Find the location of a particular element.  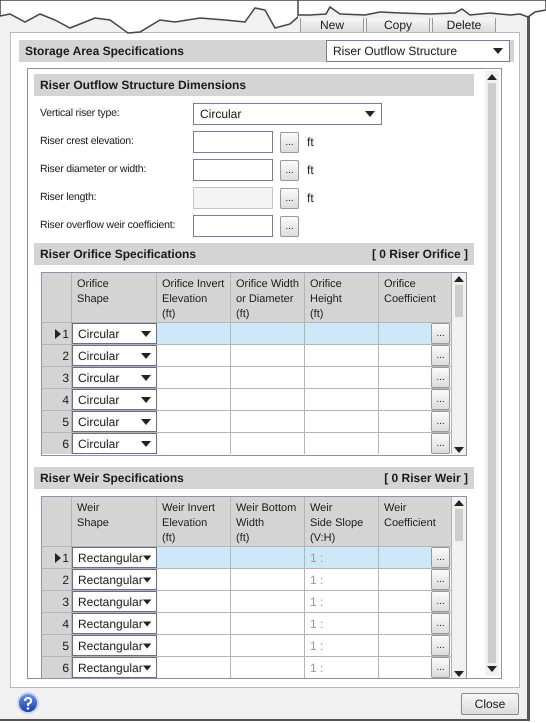

toolbar-button: New is located at coordinates (332, 25).